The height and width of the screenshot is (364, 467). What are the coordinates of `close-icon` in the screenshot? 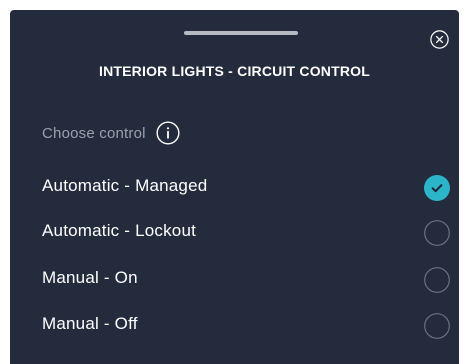 It's located at (439, 39).